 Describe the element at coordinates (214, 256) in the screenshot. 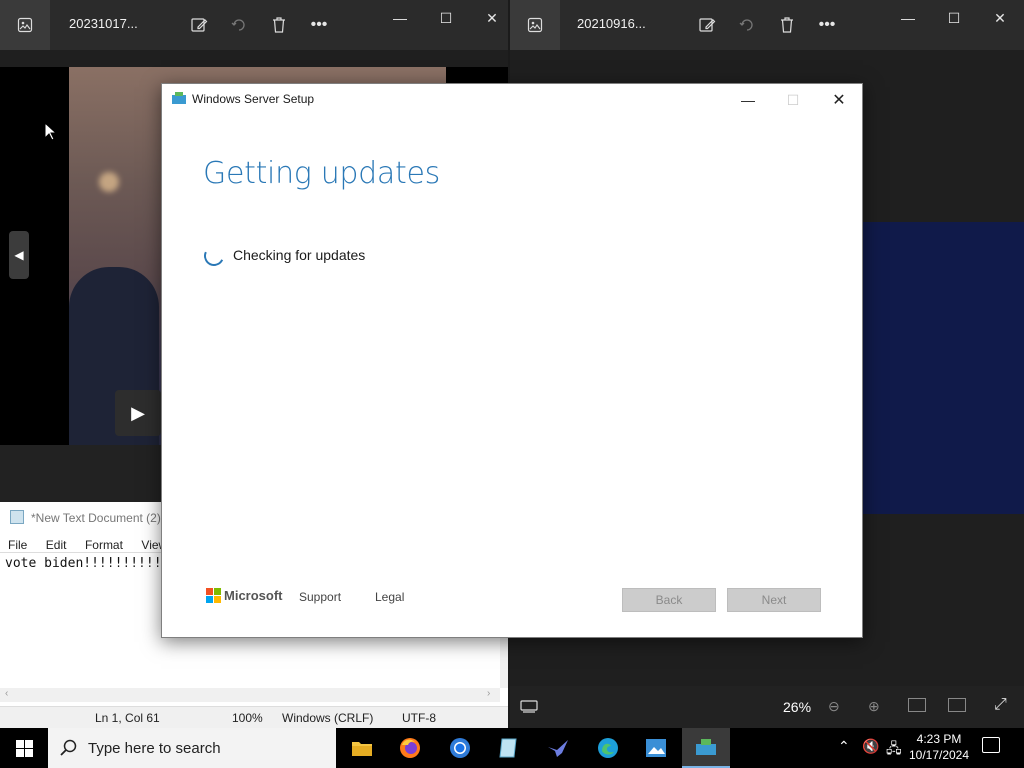

I see `progress-spinner-icon` at that location.